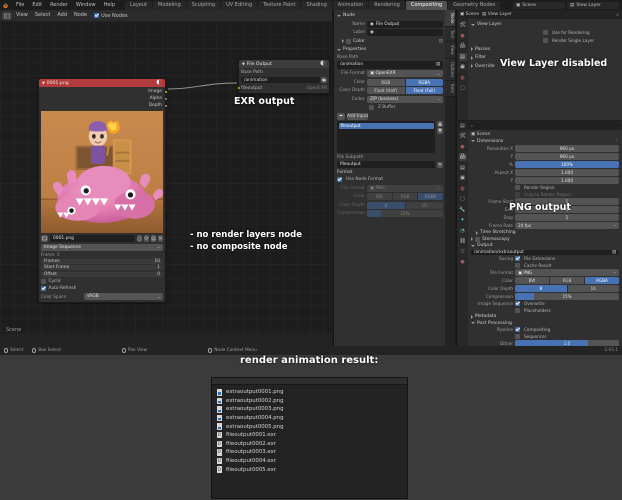 The image size is (622, 500). Describe the element at coordinates (567, 172) in the screenshot. I see `aspect-x-value: 1.000` at that location.